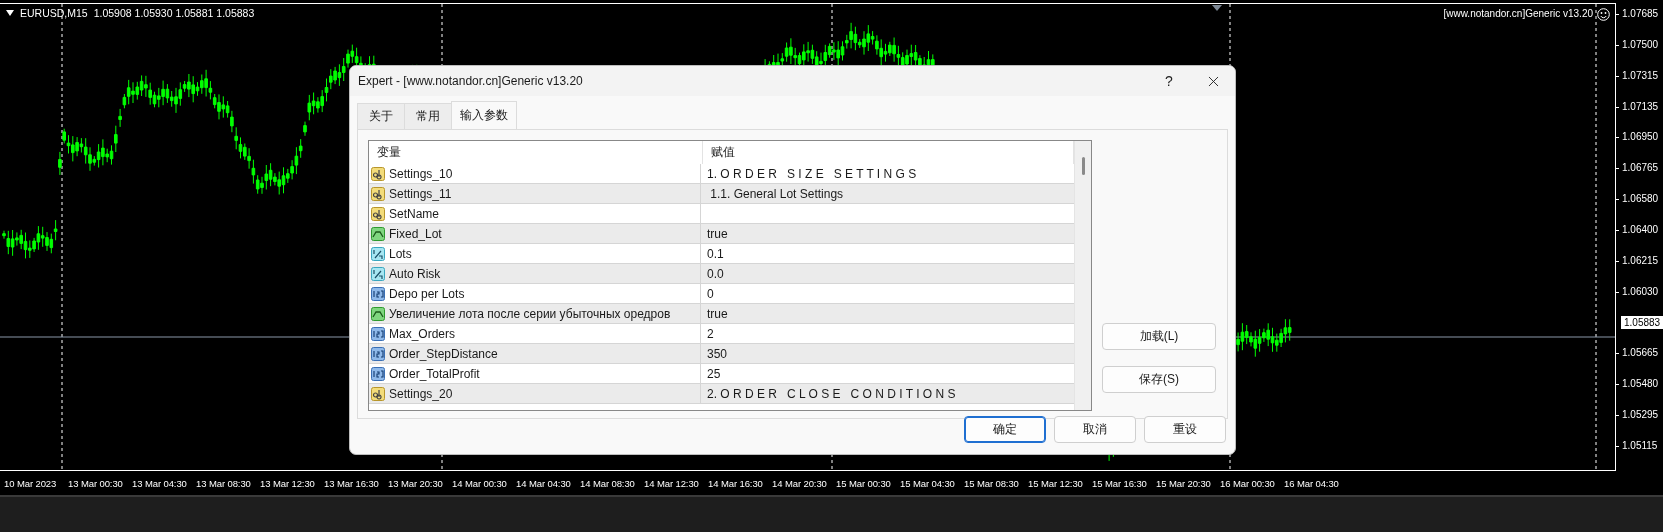  I want to click on parameter-value: 0.1, so click(715, 253).